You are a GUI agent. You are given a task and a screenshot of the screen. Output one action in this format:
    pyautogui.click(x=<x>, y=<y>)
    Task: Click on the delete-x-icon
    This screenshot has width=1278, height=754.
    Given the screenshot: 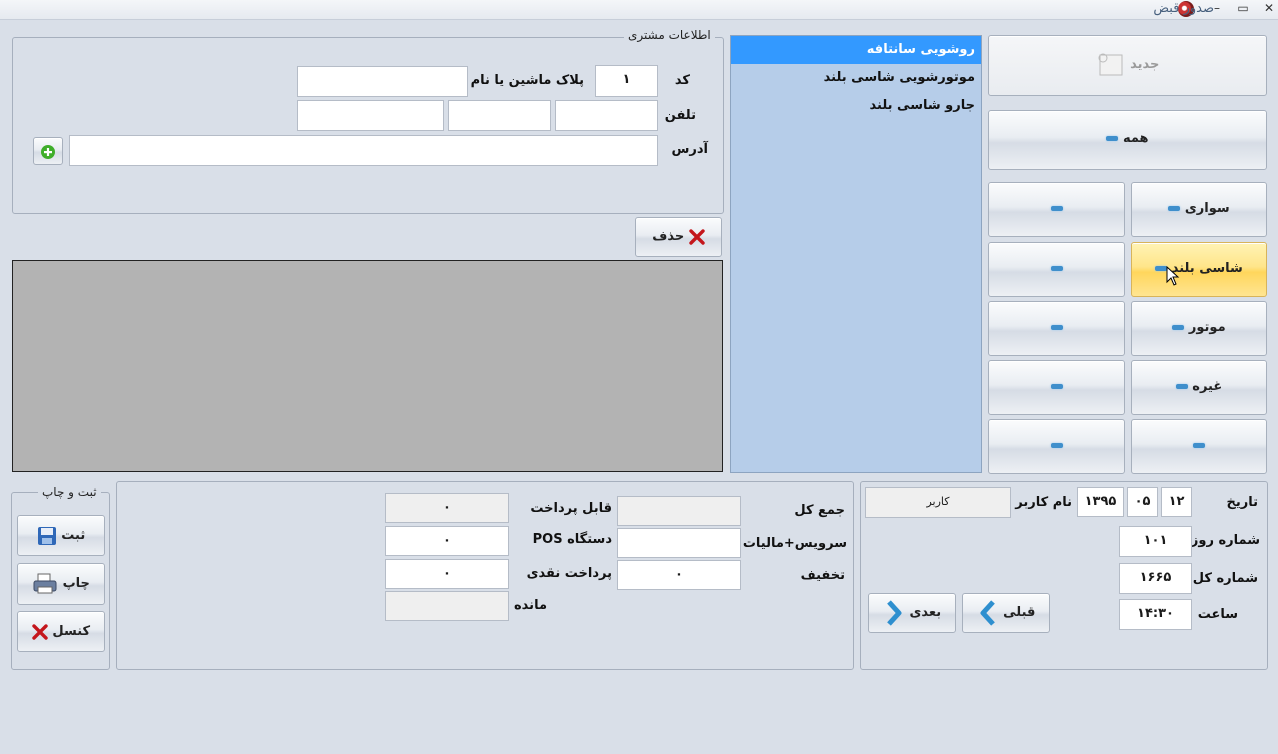 What is the action you would take?
    pyautogui.click(x=697, y=236)
    